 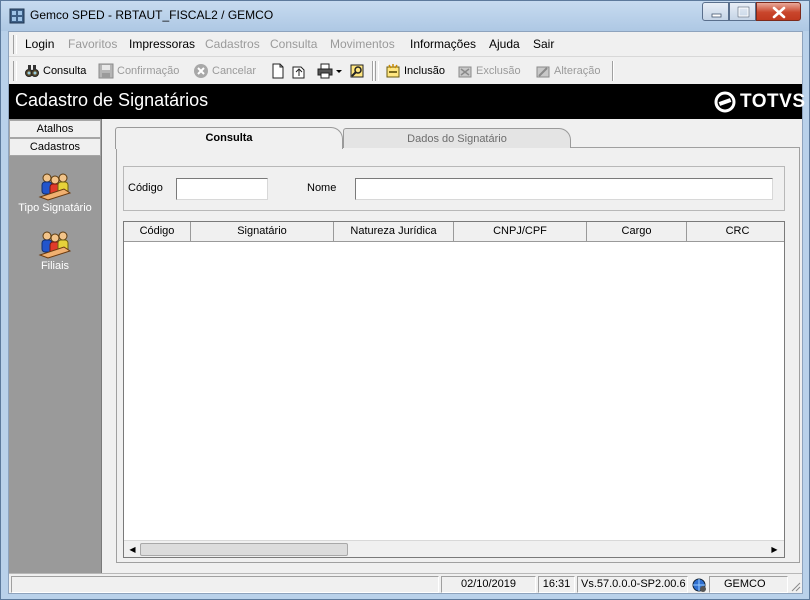 What do you see at coordinates (148, 71) in the screenshot?
I see `confirmacao-label: Confirmação` at bounding box center [148, 71].